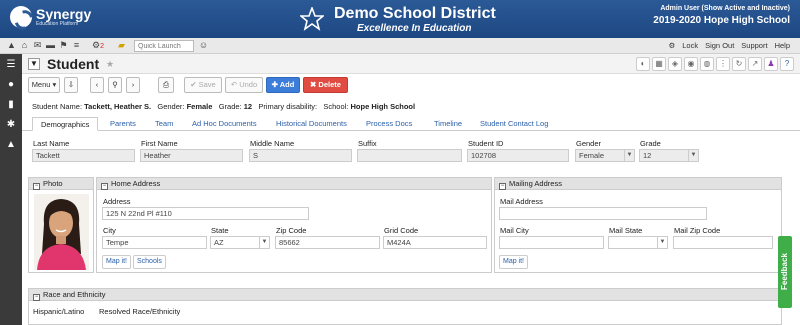 Image resolution: width=800 pixels, height=325 pixels. What do you see at coordinates (448, 124) in the screenshot?
I see `tab-timeline: Timeline` at bounding box center [448, 124].